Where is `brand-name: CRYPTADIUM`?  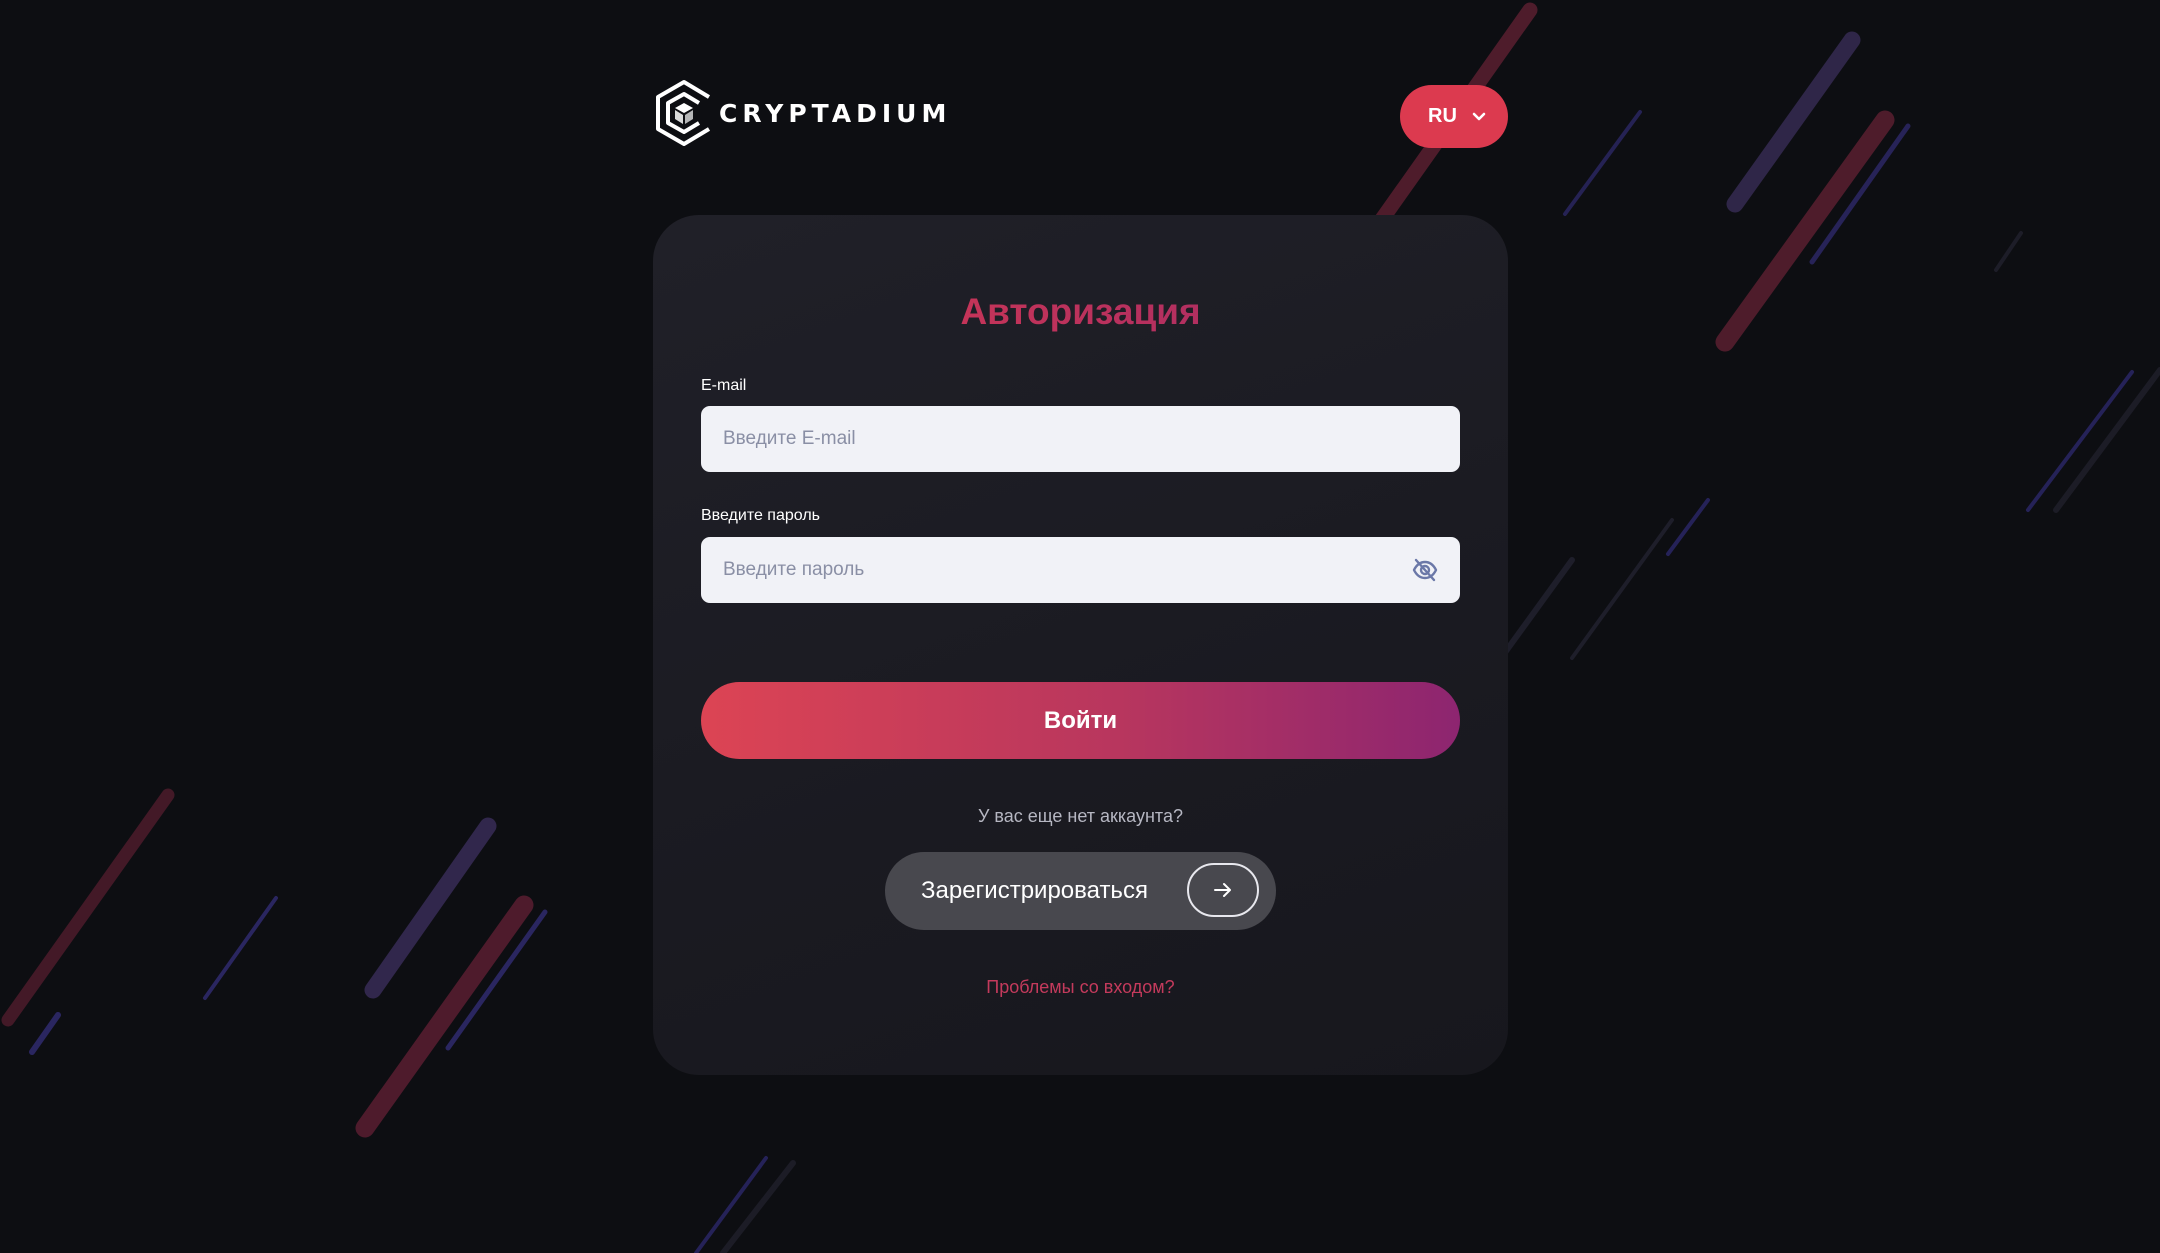 brand-name: CRYPTADIUM is located at coordinates (835, 113).